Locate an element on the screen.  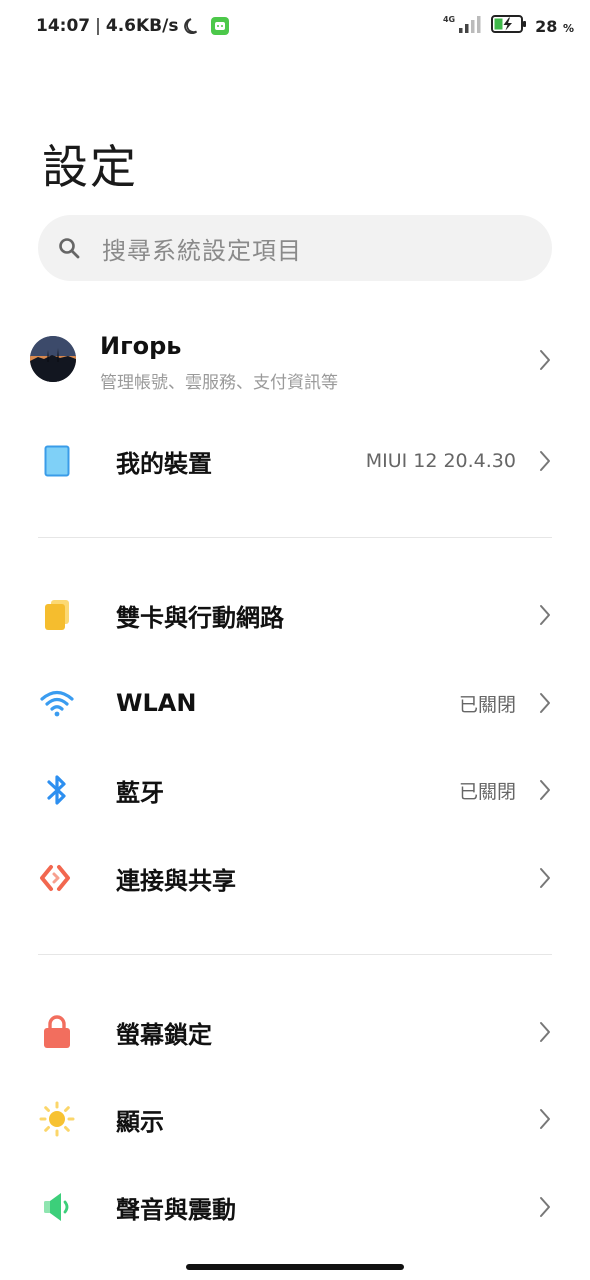
status-bar-left: 14:07 | 4.6KB/s is located at coordinates (133, 26).